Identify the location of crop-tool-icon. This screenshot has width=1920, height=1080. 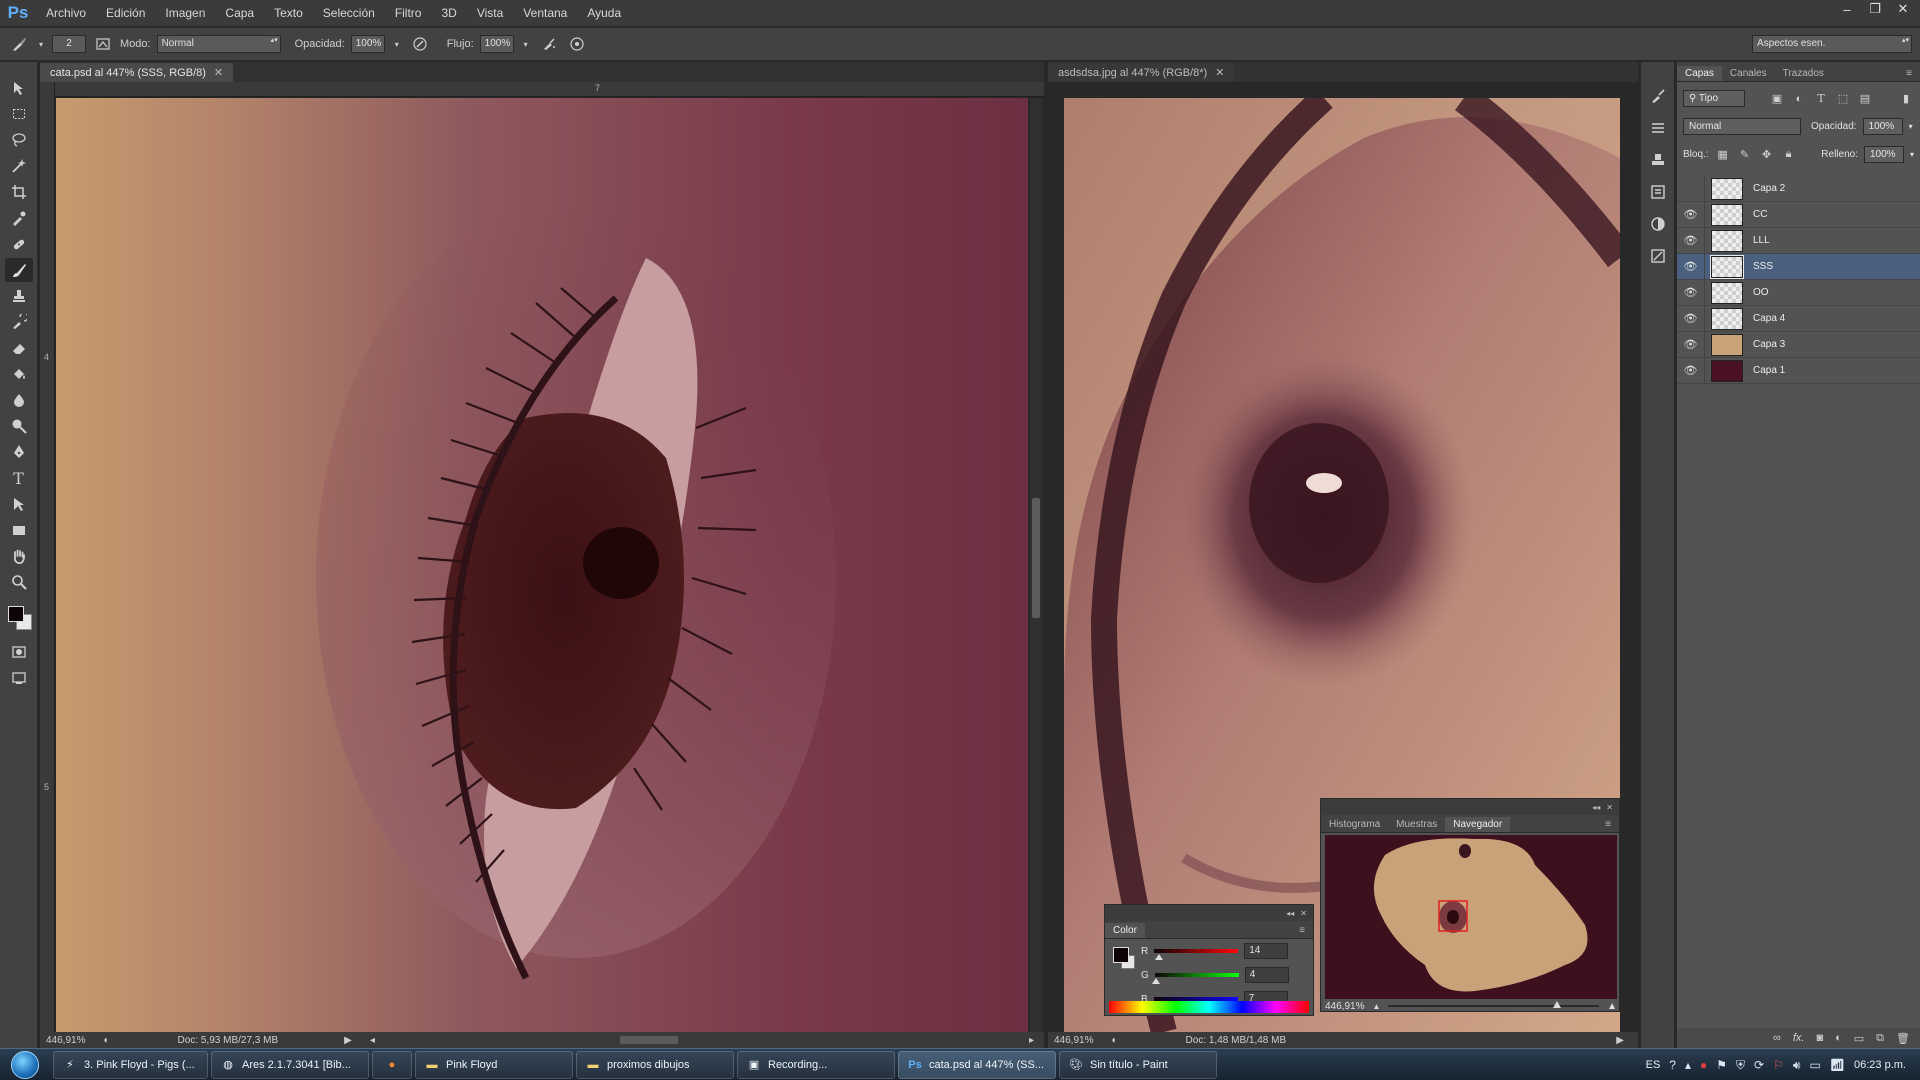
(19, 192).